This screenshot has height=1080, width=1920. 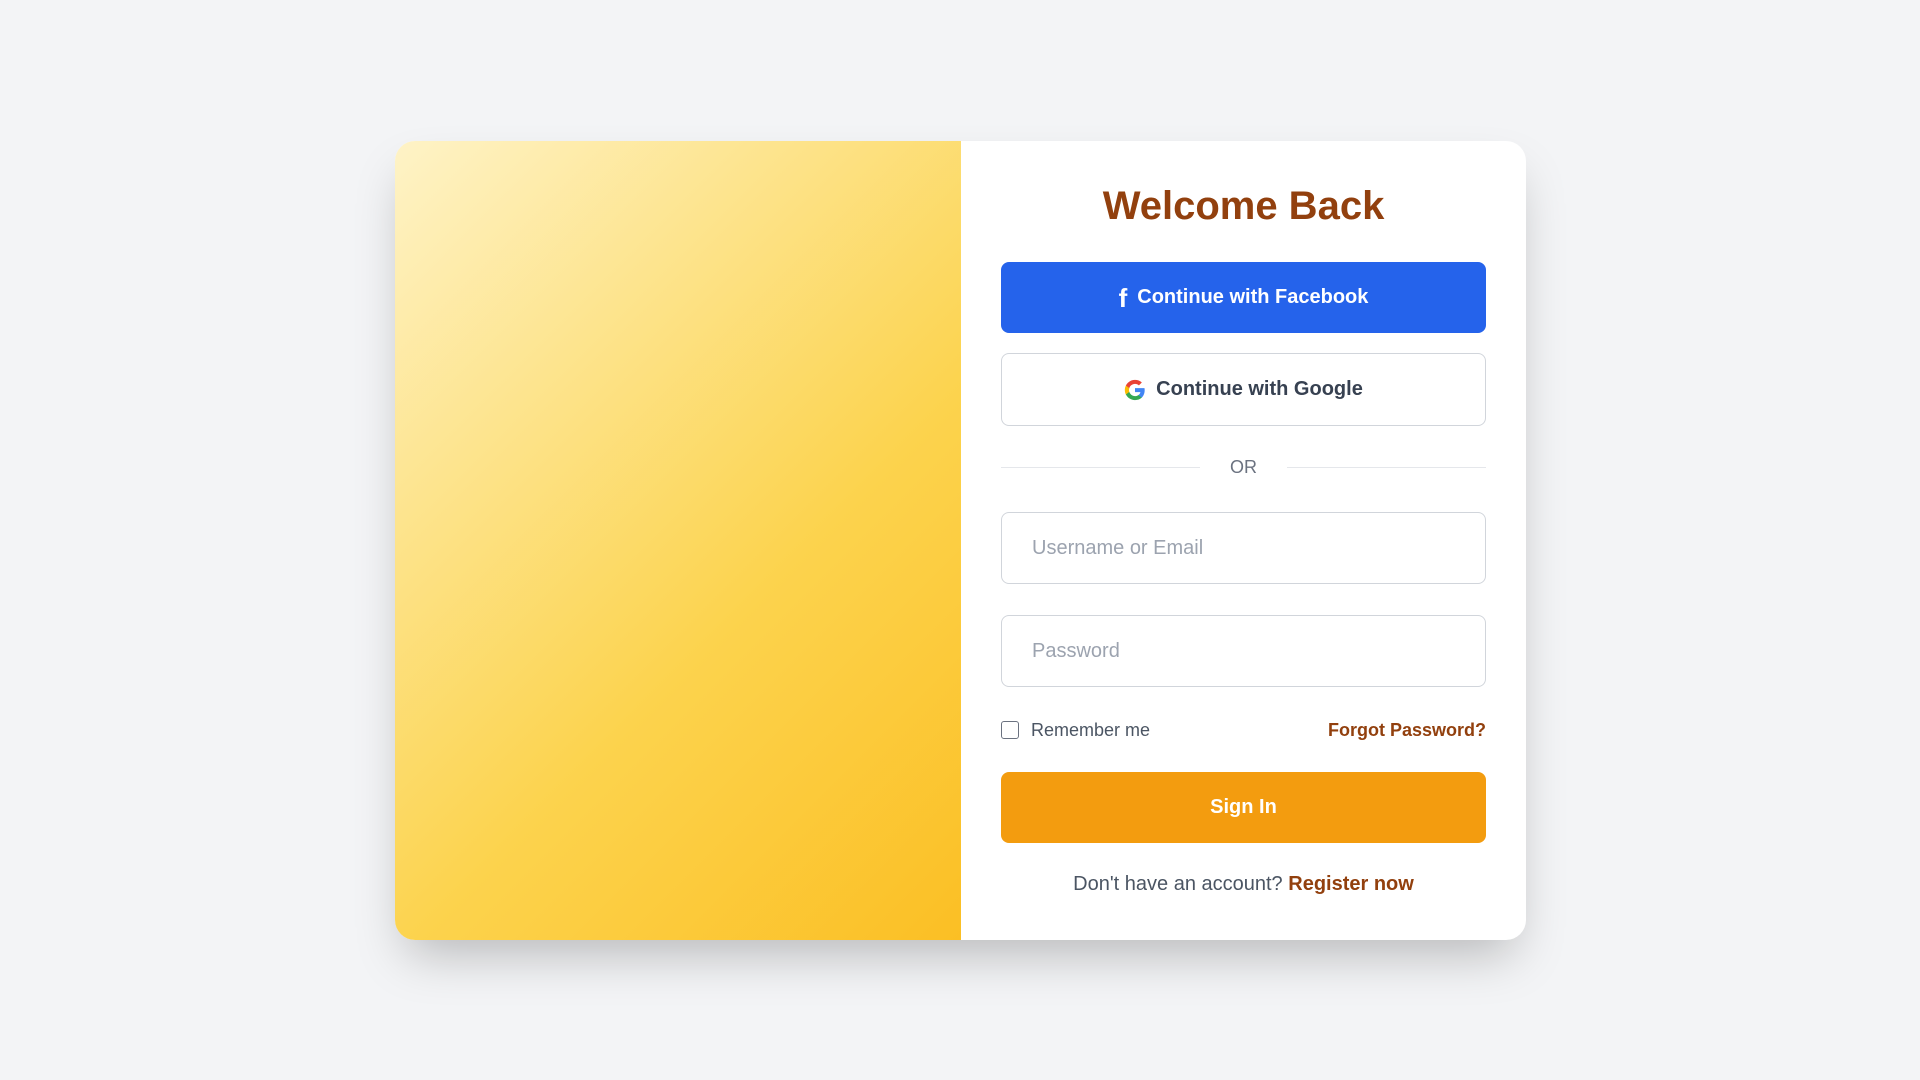 I want to click on divider-line-right, so click(x=1386, y=467).